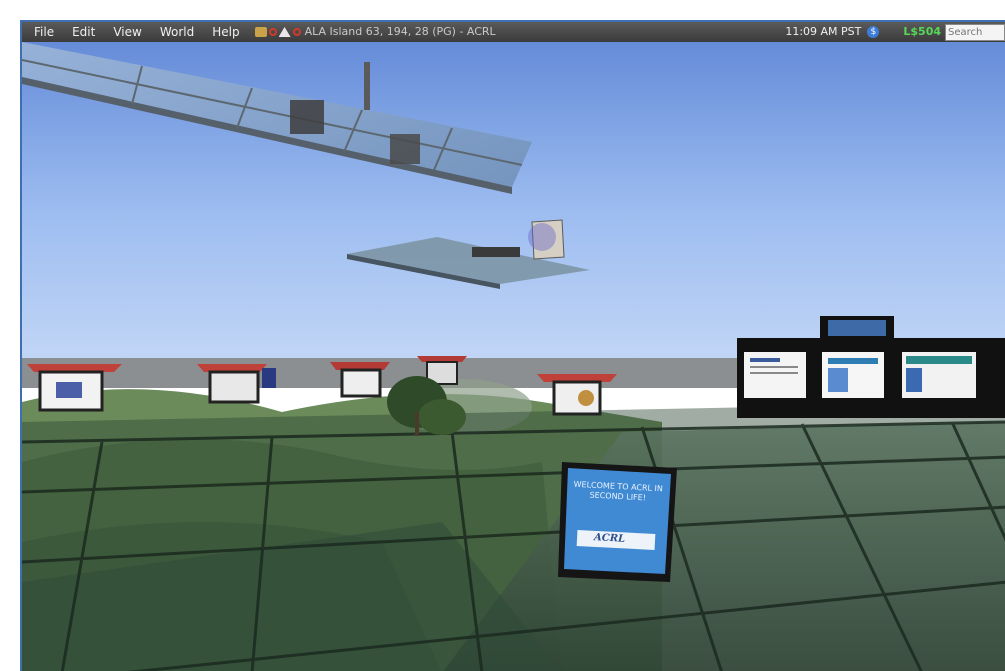  I want to click on menu-help: Help, so click(225, 32).